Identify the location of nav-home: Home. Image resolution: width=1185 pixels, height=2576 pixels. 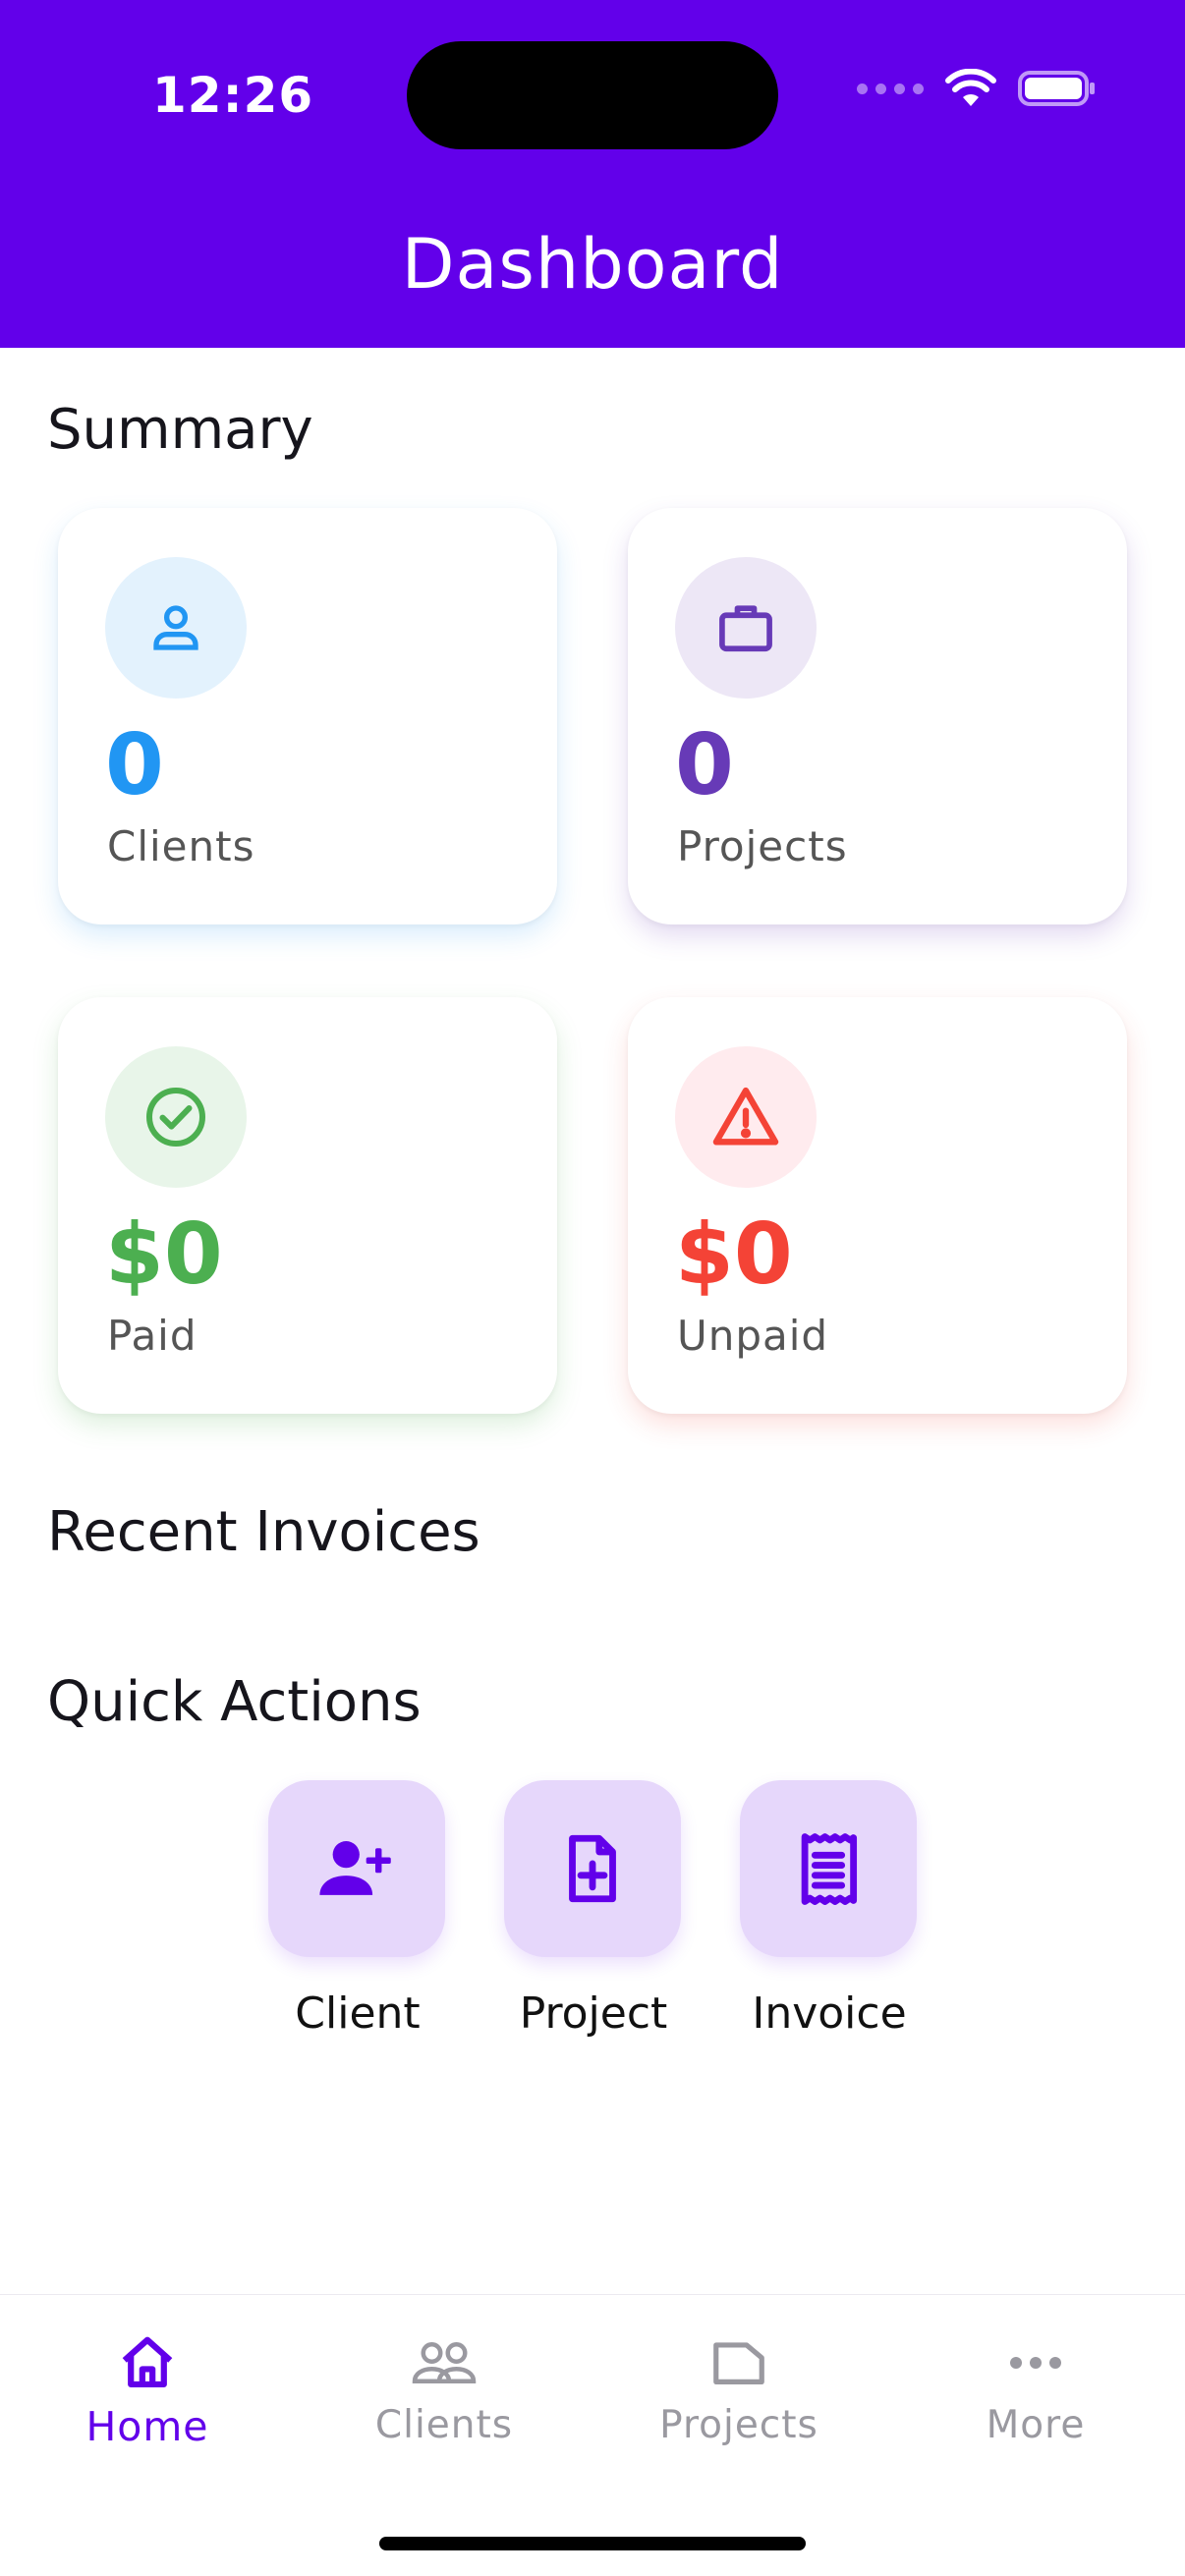
(148, 2389).